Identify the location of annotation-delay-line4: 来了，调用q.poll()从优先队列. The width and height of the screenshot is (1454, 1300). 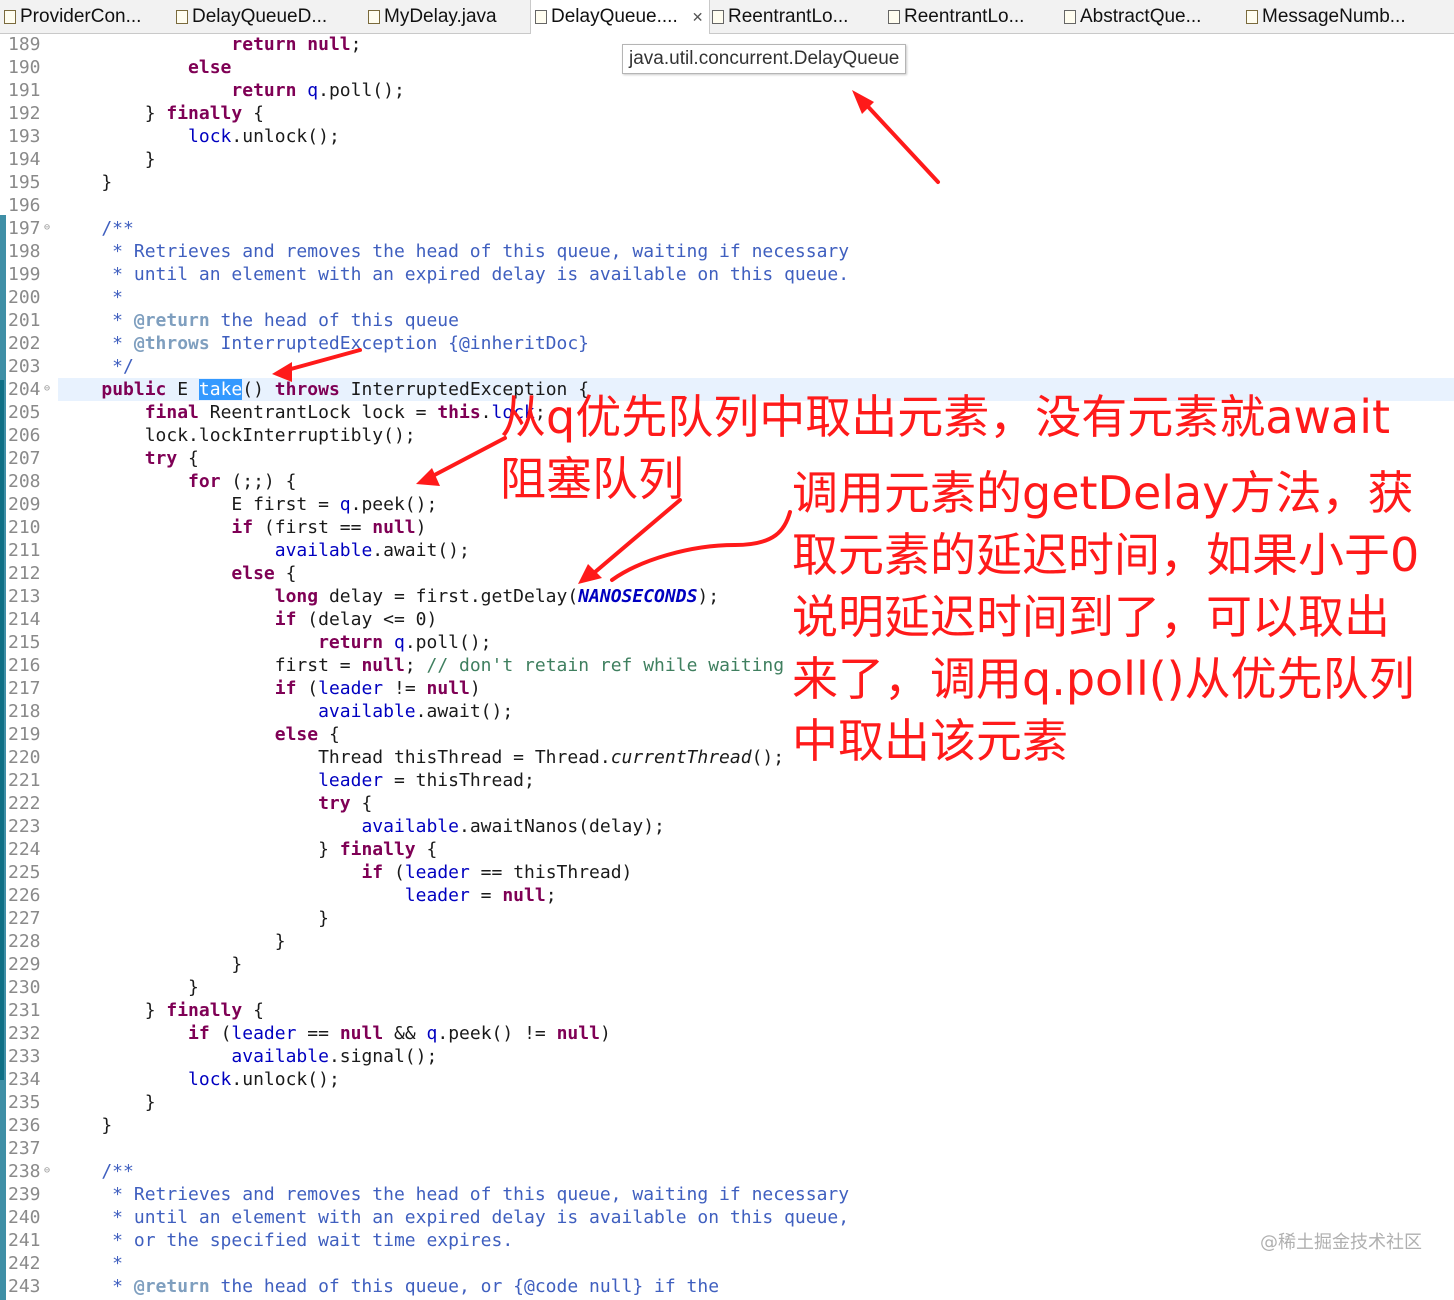
(1103, 679).